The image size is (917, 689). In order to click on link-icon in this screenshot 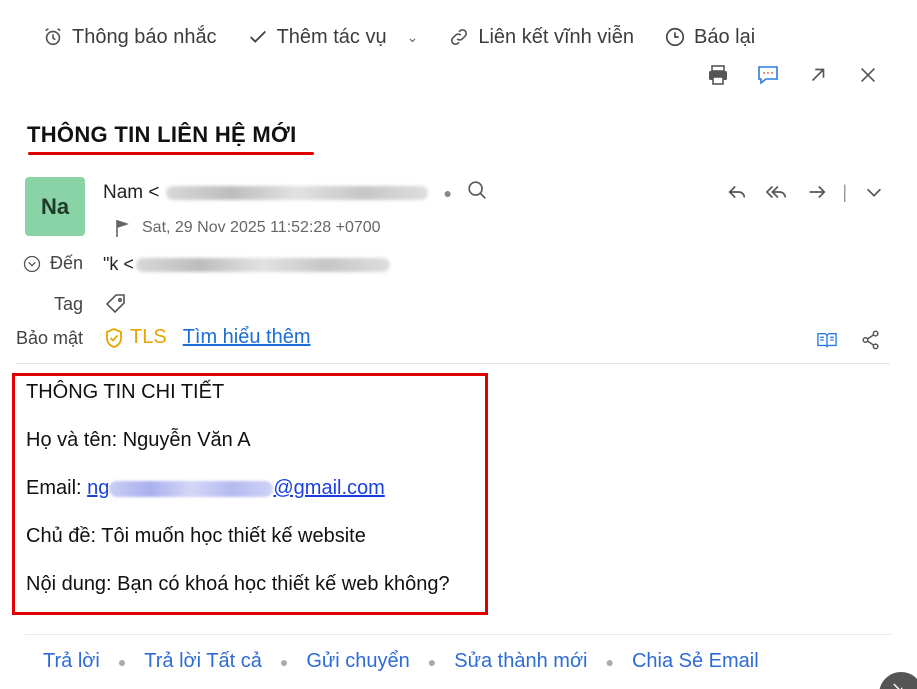, I will do `click(459, 37)`.